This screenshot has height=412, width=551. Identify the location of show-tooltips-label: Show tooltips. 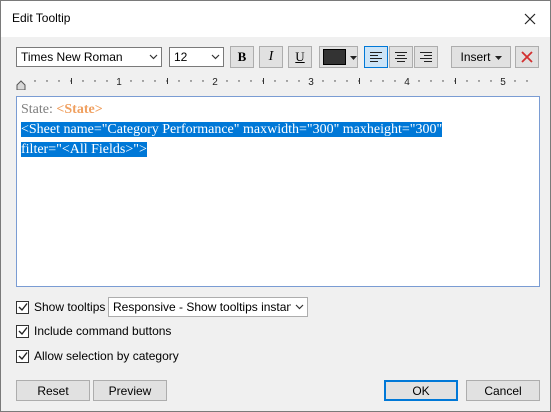
(70, 307).